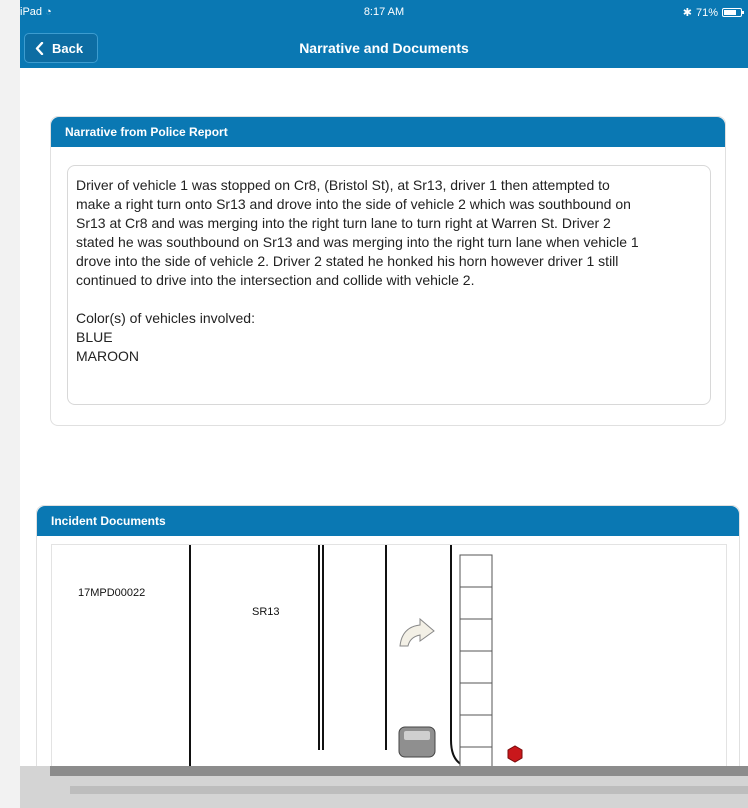  I want to click on road-diagram, so click(356, 664).